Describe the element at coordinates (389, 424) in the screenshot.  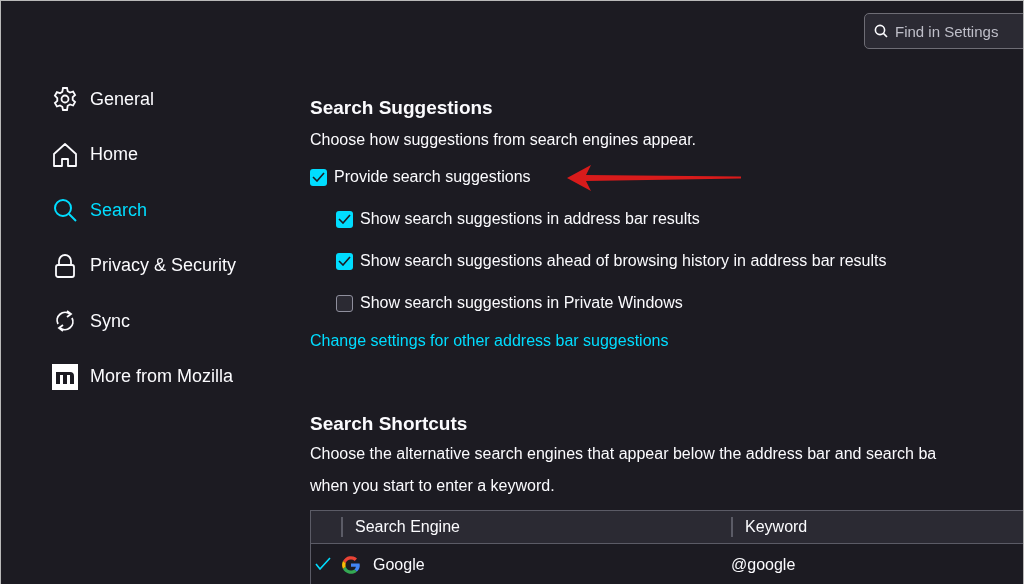
I see `section-heading: Search Shortcuts` at that location.